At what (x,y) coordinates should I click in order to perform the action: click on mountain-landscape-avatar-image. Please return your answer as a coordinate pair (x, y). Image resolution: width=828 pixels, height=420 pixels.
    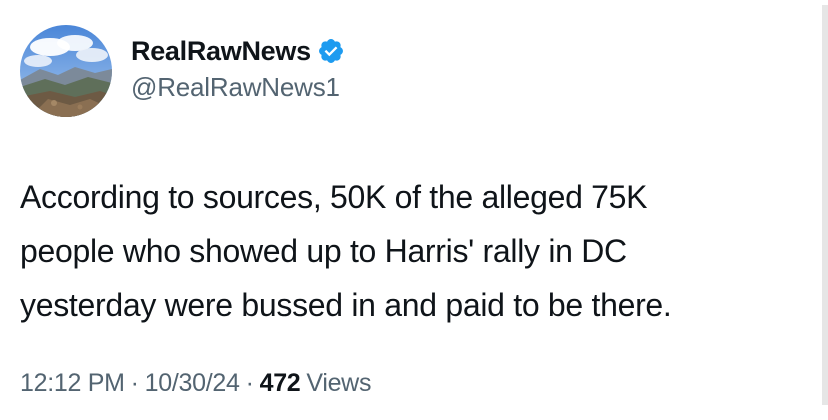
    Looking at the image, I should click on (66, 71).